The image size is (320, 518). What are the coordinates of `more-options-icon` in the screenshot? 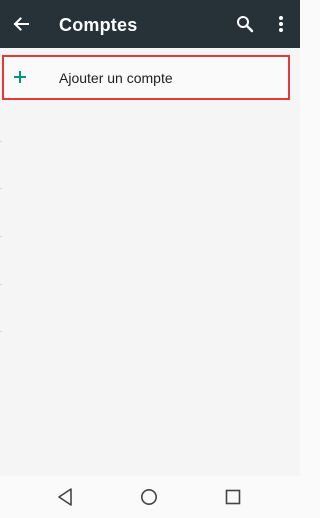 It's located at (281, 24).